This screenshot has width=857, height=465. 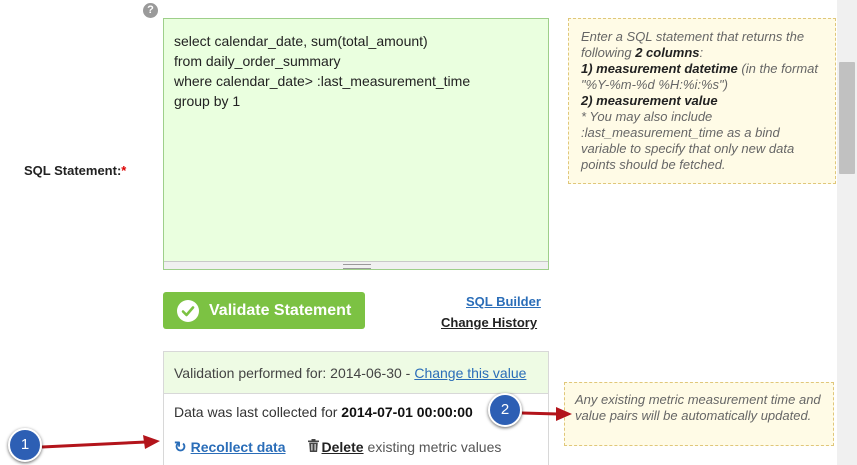 What do you see at coordinates (188, 310) in the screenshot?
I see `check-icon` at bounding box center [188, 310].